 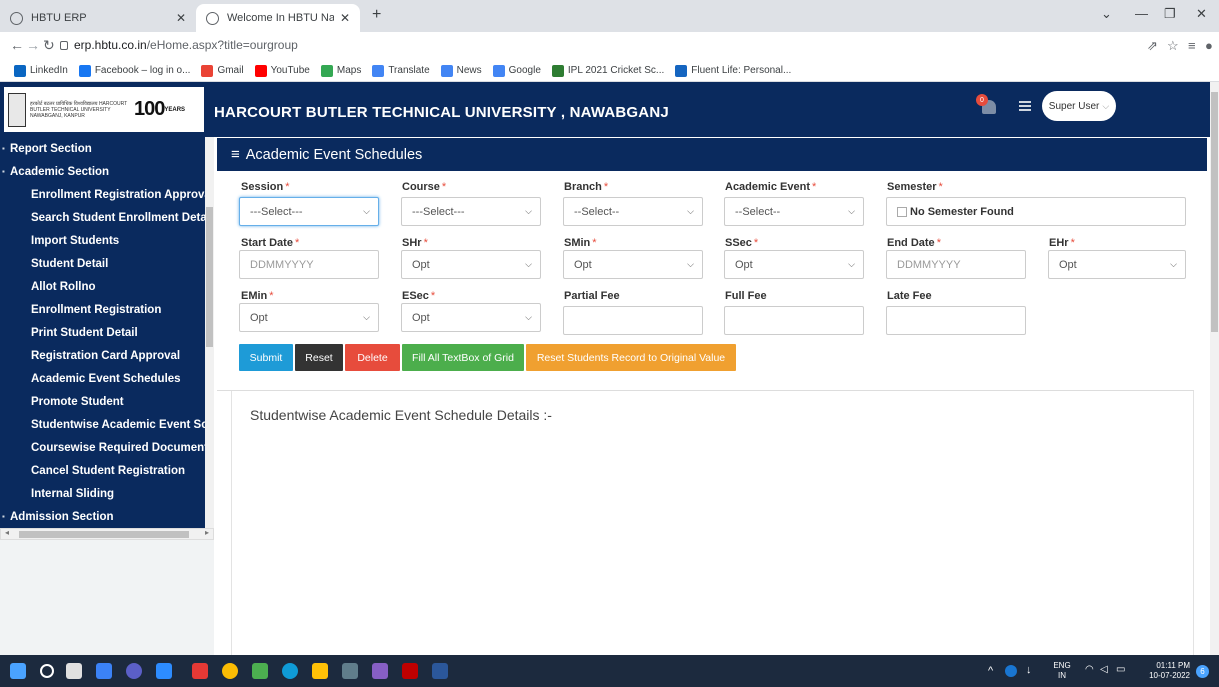 I want to click on teams-icon, so click(x=134, y=671).